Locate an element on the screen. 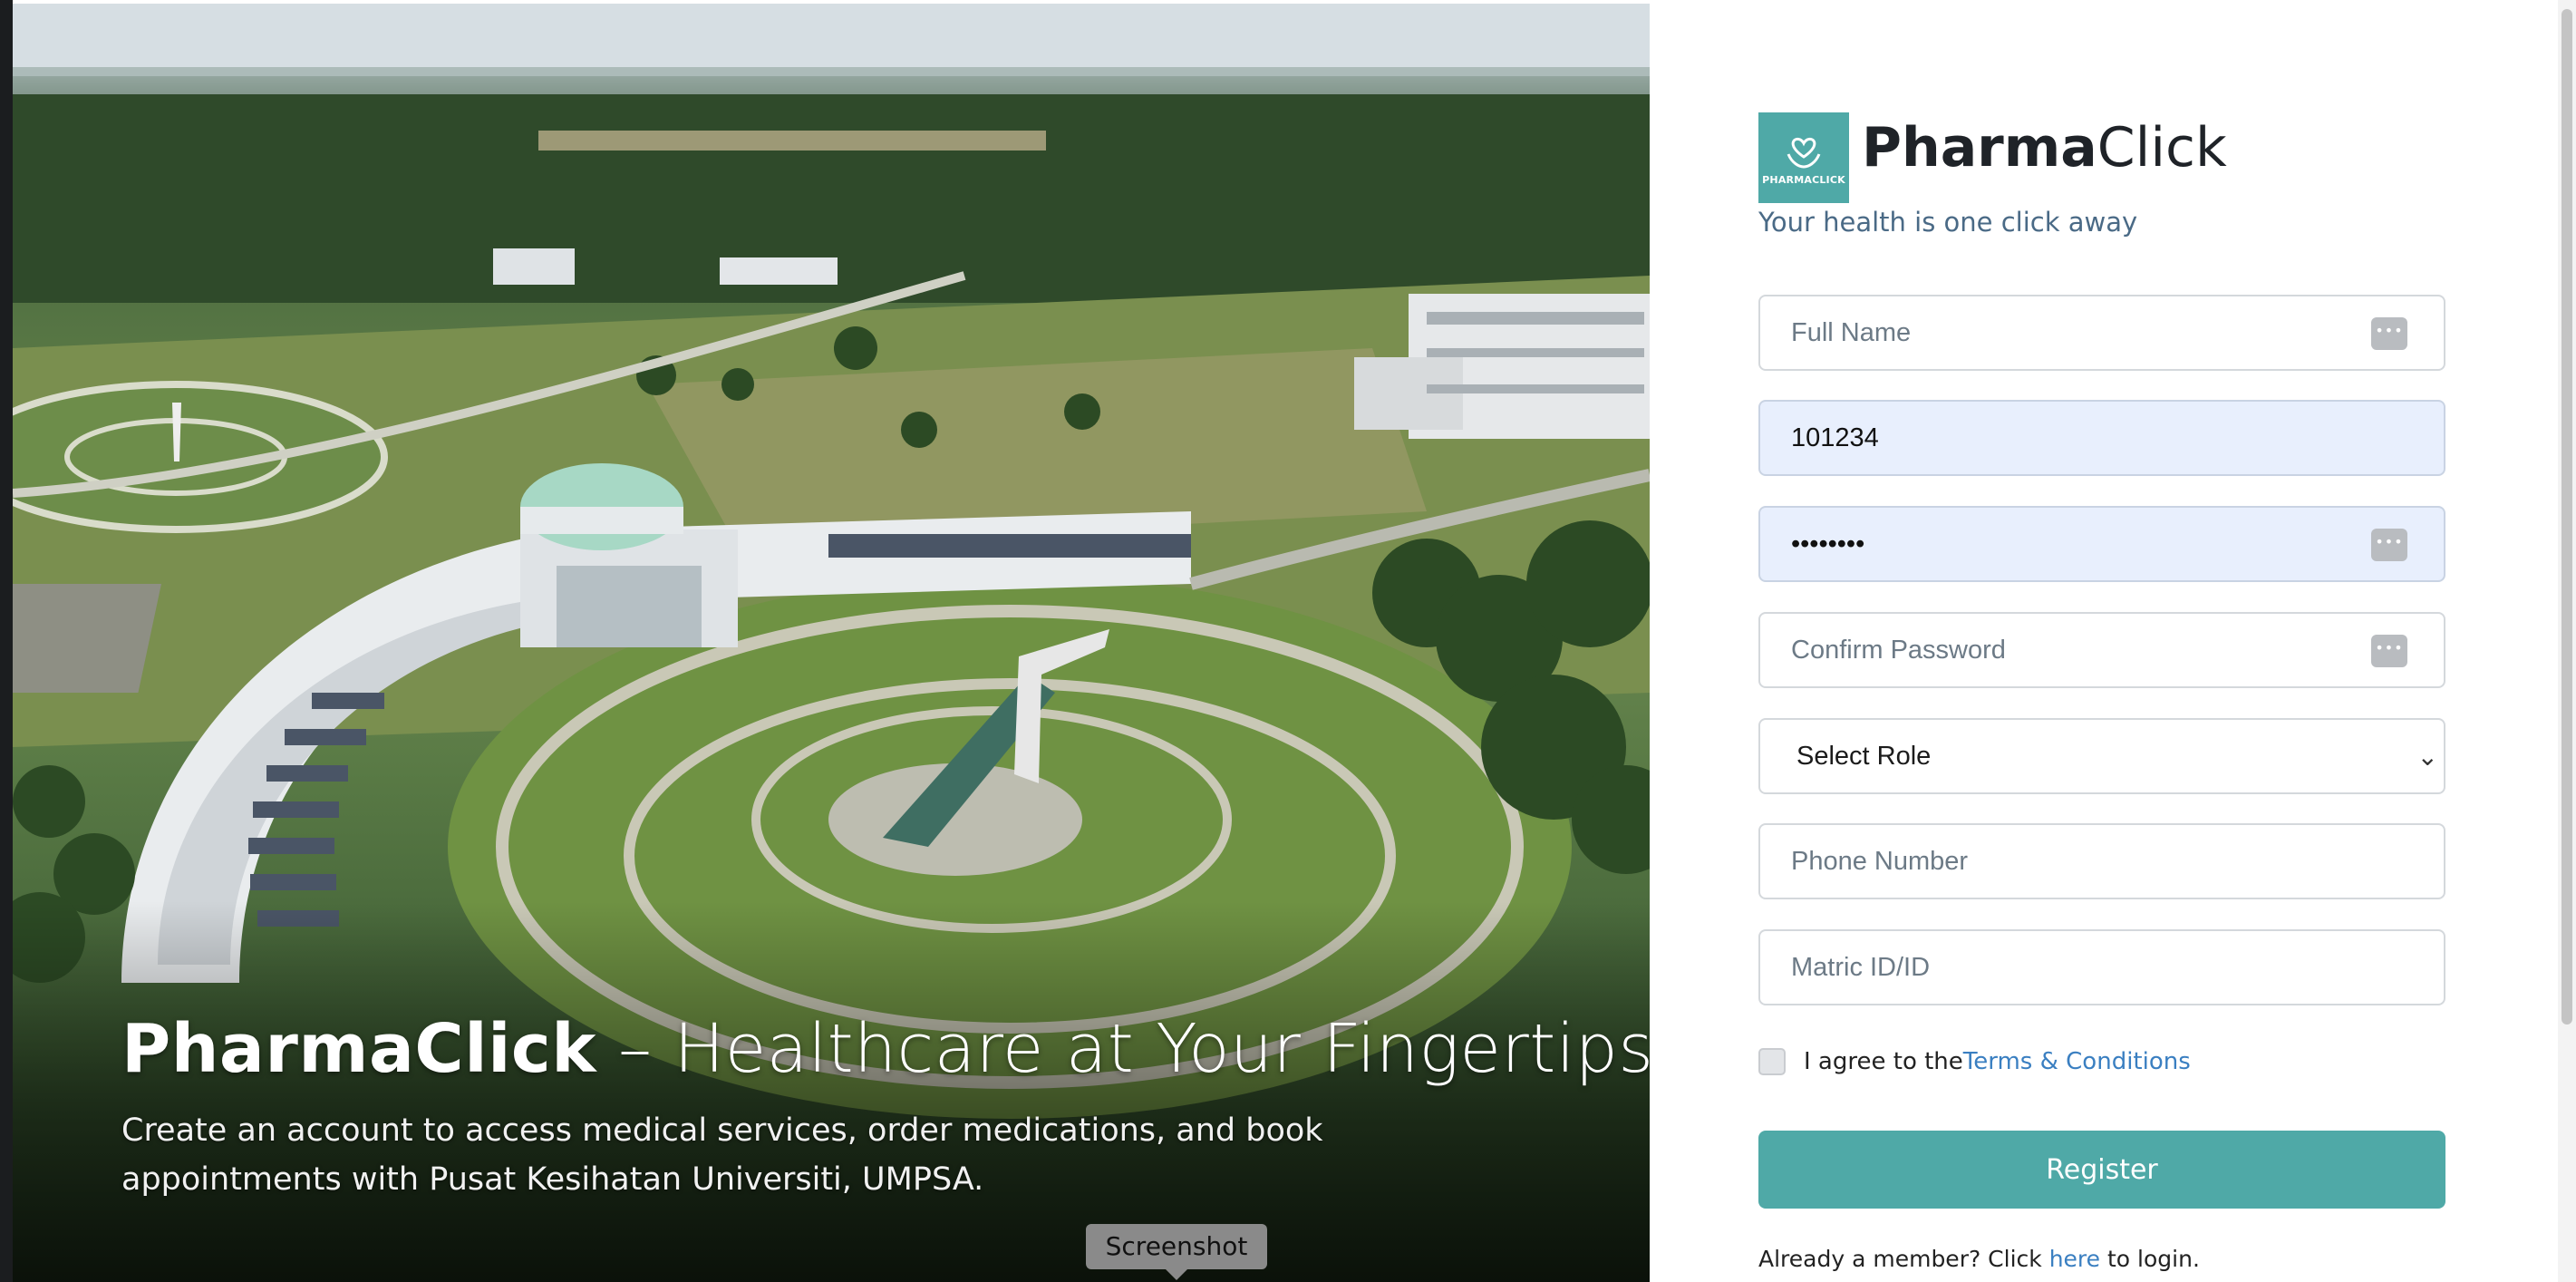 This screenshot has width=2576, height=1282. username-input is located at coordinates (2102, 438).